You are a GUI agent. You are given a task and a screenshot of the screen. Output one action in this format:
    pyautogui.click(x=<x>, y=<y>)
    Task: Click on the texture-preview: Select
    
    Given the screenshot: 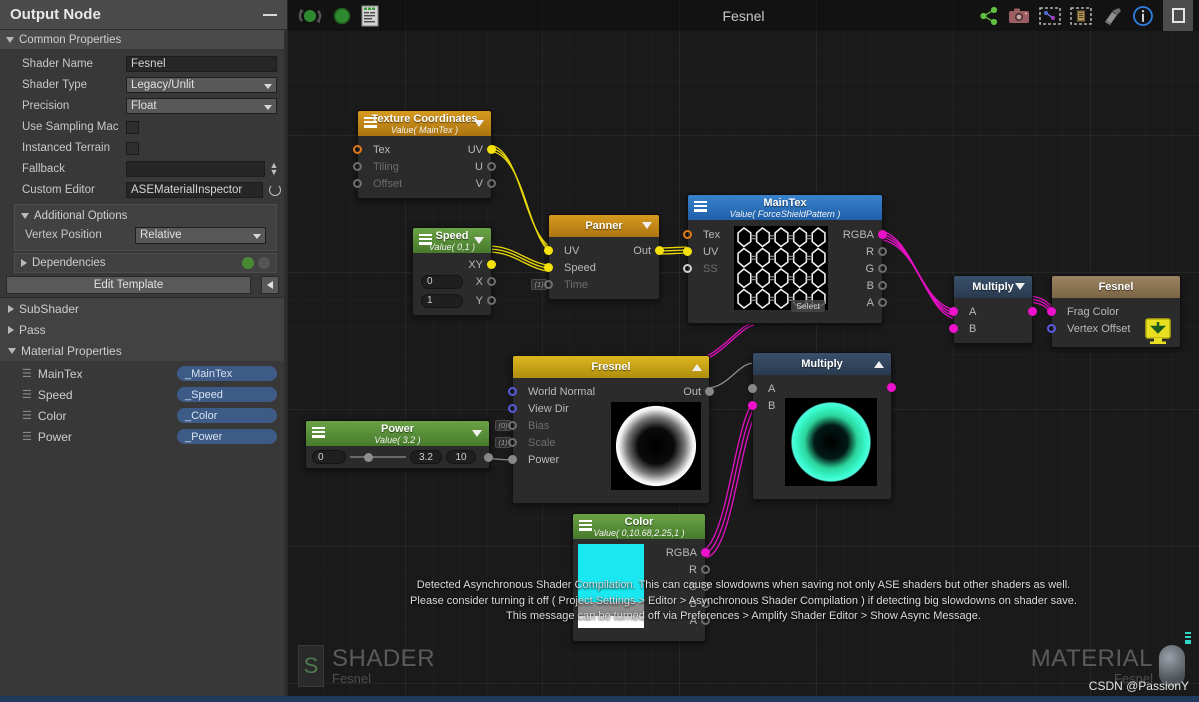 What is the action you would take?
    pyautogui.click(x=781, y=270)
    